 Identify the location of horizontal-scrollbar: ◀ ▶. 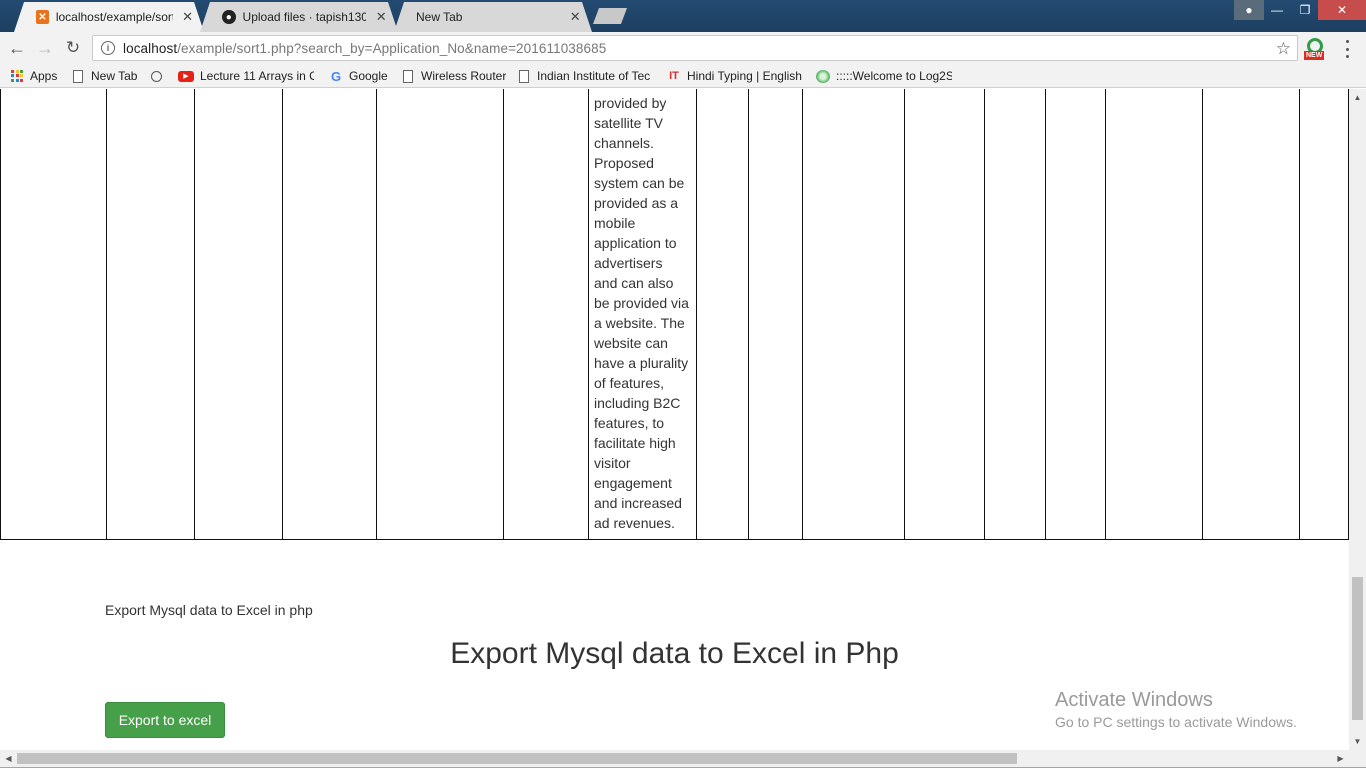
(674, 758).